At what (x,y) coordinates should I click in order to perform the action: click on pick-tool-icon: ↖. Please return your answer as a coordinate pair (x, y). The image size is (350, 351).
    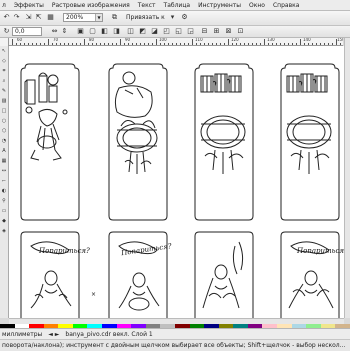
    Looking at the image, I should click on (4, 51).